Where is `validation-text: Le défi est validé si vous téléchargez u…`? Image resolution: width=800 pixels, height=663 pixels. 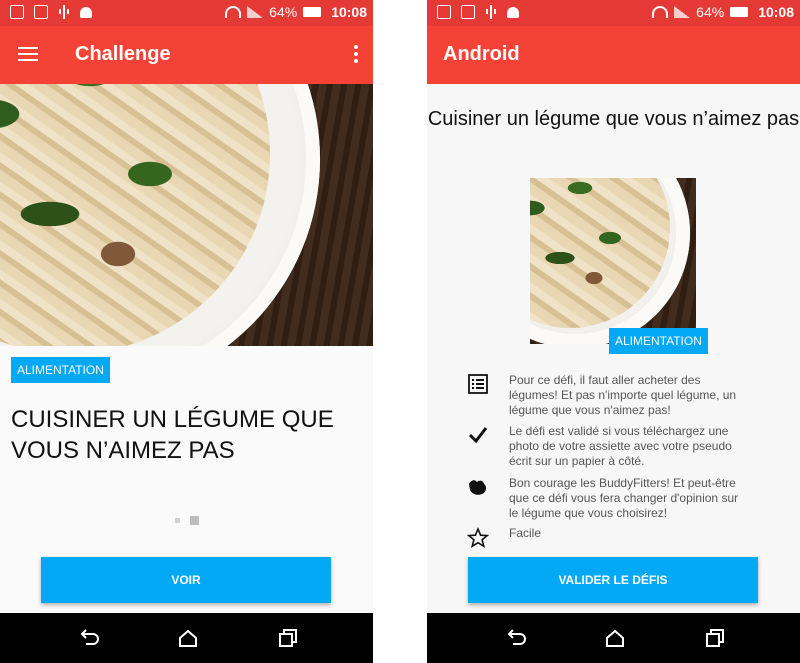
validation-text: Le défi est validé si vous téléchargez u… is located at coordinates (620, 446).